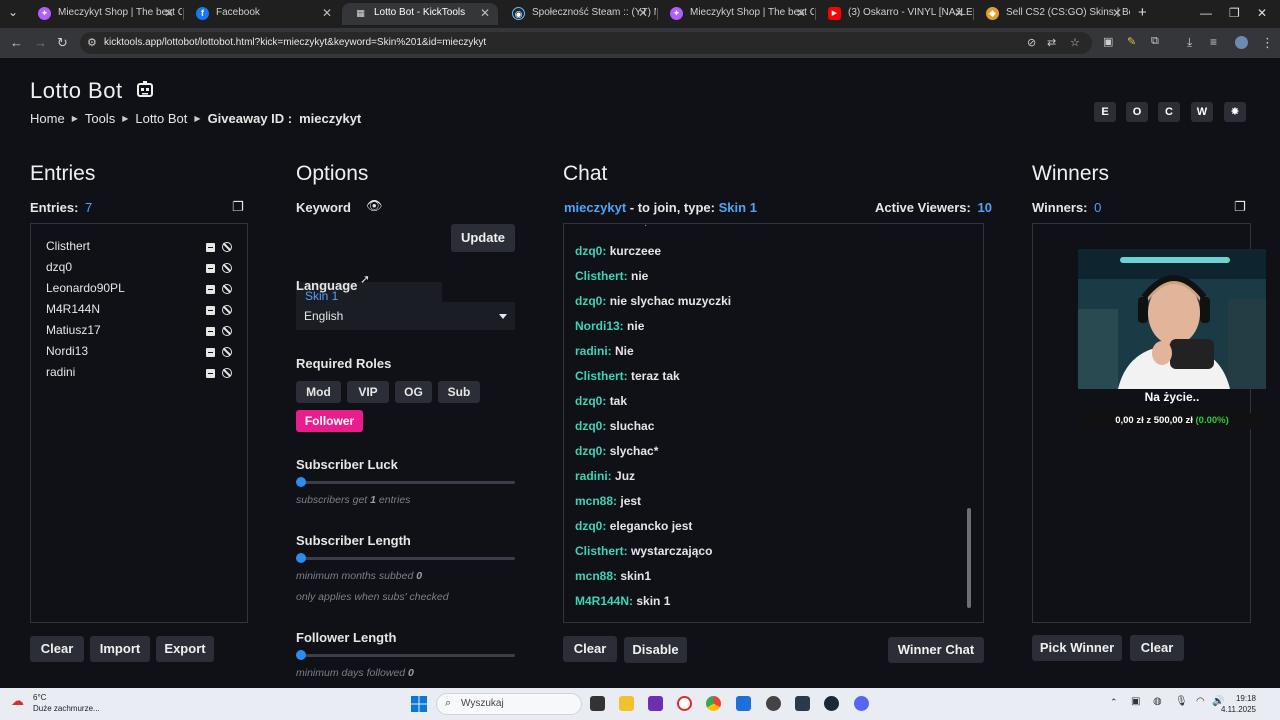 The width and height of the screenshot is (1280, 720). What do you see at coordinates (590, 649) in the screenshot?
I see `chat-clear-button: Clear` at bounding box center [590, 649].